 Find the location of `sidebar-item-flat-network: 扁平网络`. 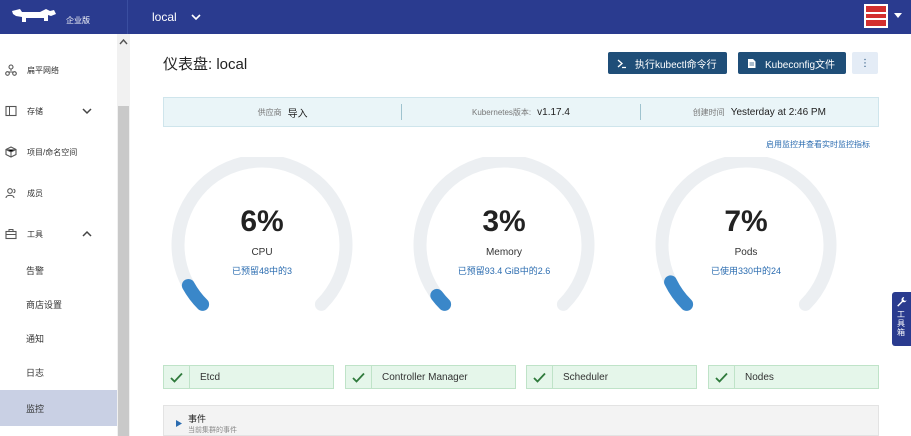

sidebar-item-flat-network: 扁平网络 is located at coordinates (58, 70).